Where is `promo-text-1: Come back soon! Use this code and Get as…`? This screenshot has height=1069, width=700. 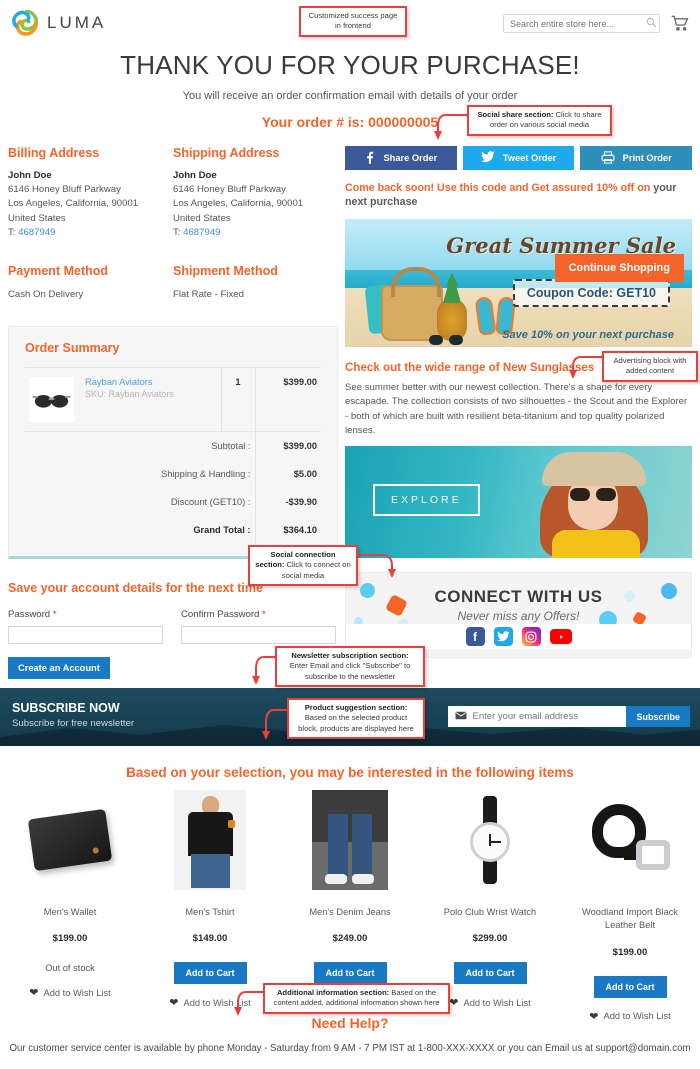
promo-text-1: Come back soon! Use this code and Get as… is located at coordinates (498, 188).